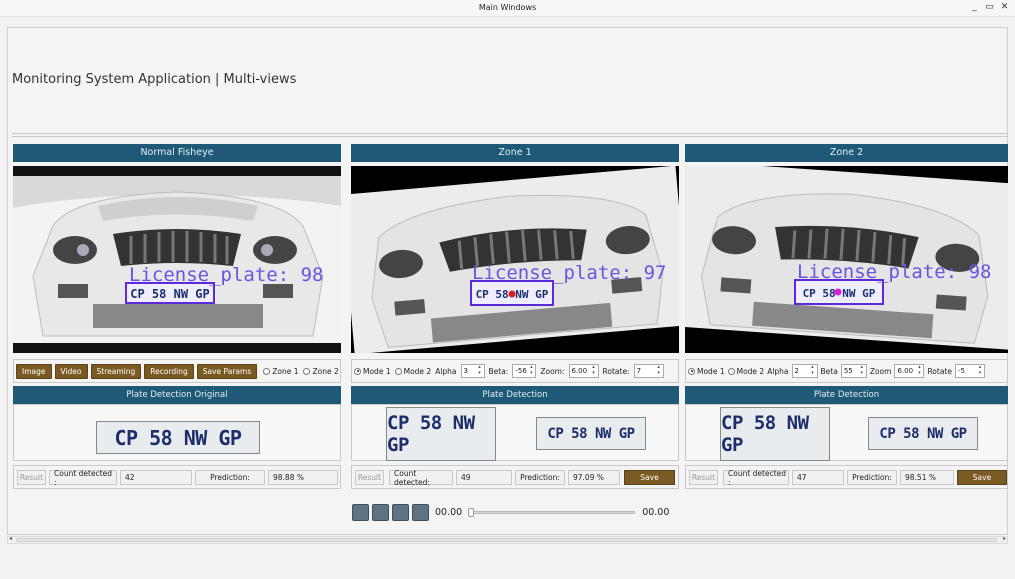  What do you see at coordinates (1004, 7) in the screenshot?
I see `close-icon: ✕` at bounding box center [1004, 7].